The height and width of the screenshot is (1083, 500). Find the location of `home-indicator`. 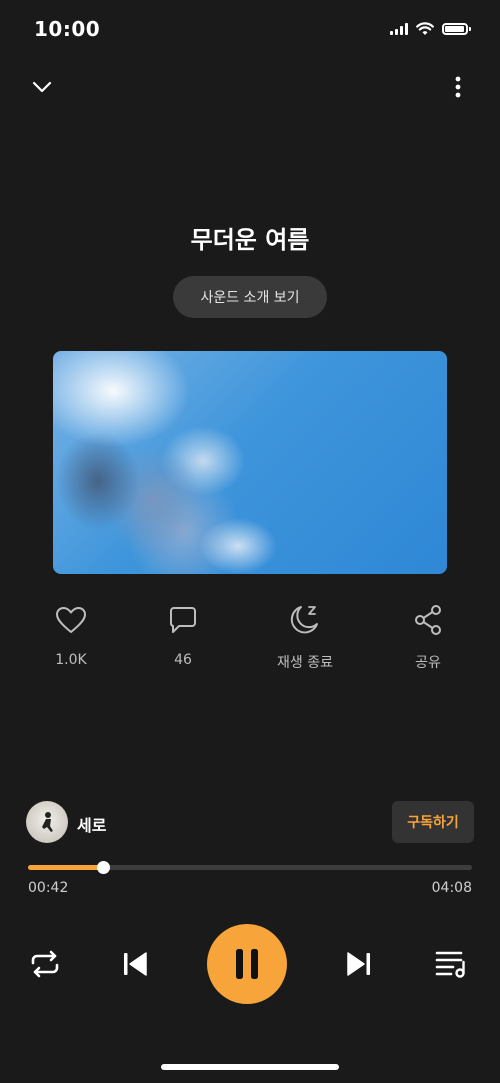

home-indicator is located at coordinates (250, 1067).